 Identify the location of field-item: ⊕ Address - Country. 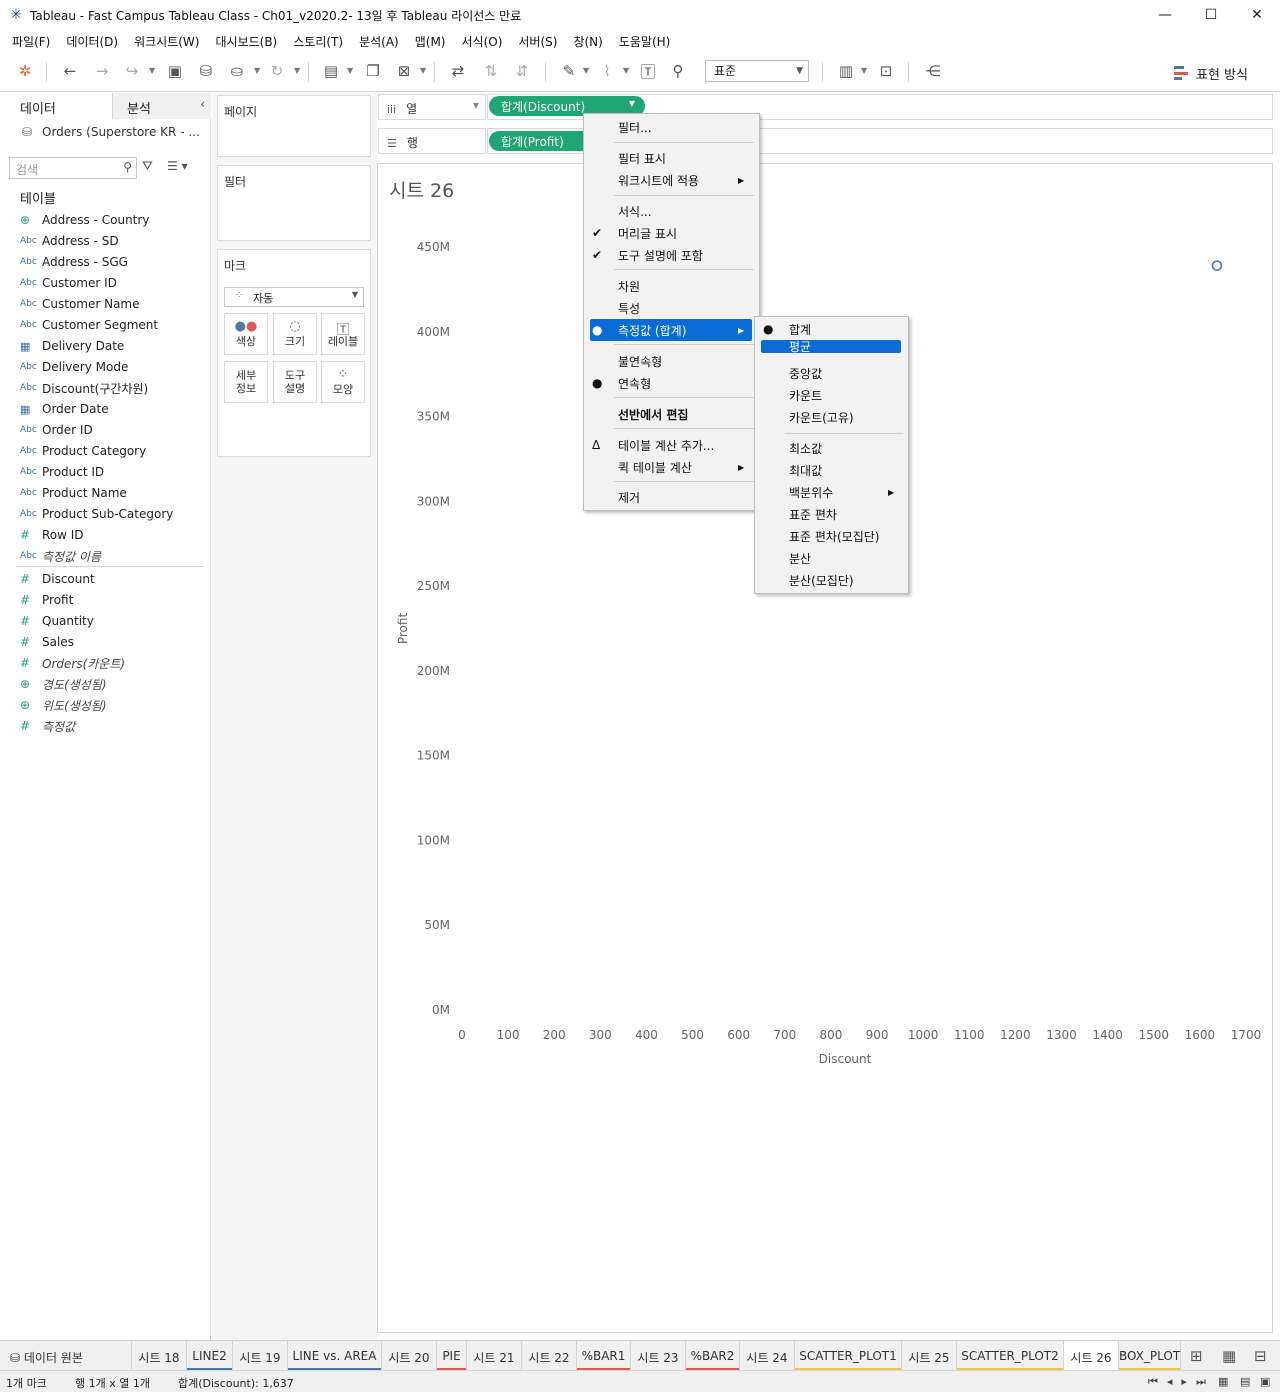
(84, 220).